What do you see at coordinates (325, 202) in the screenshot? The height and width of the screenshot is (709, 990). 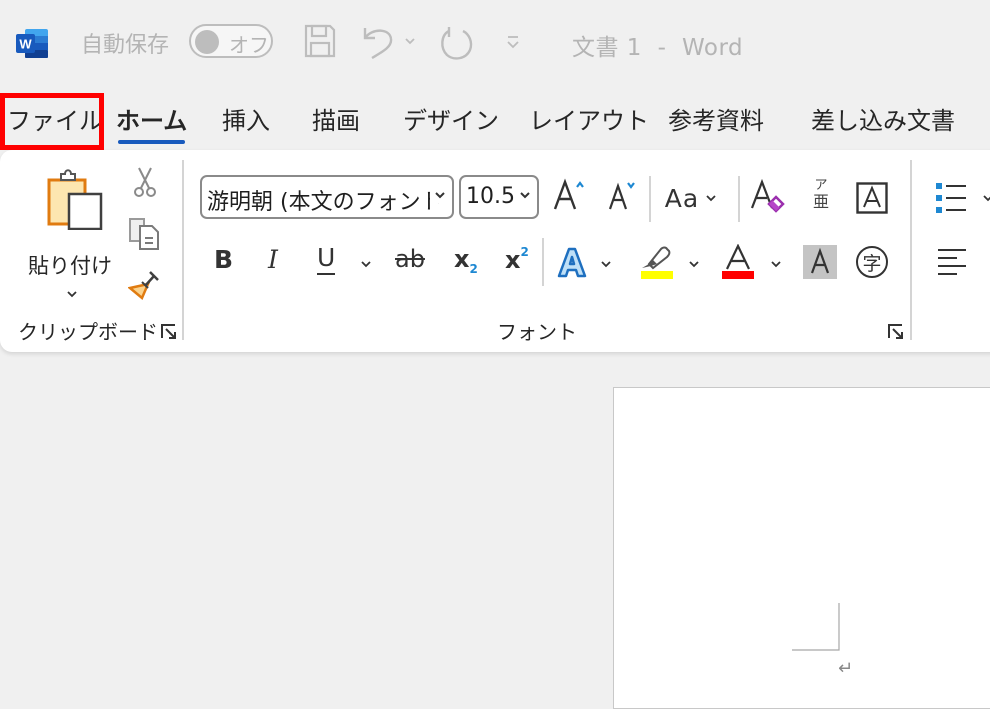 I see `font-name-value: 游明朝 (本文のフォント` at bounding box center [325, 202].